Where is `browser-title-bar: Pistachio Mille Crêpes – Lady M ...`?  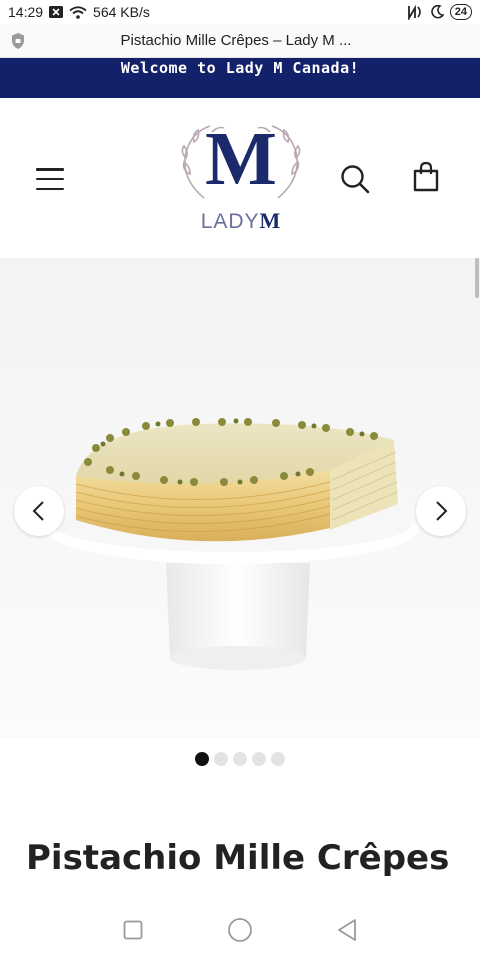 browser-title-bar: Pistachio Mille Crêpes – Lady M ... is located at coordinates (240, 41).